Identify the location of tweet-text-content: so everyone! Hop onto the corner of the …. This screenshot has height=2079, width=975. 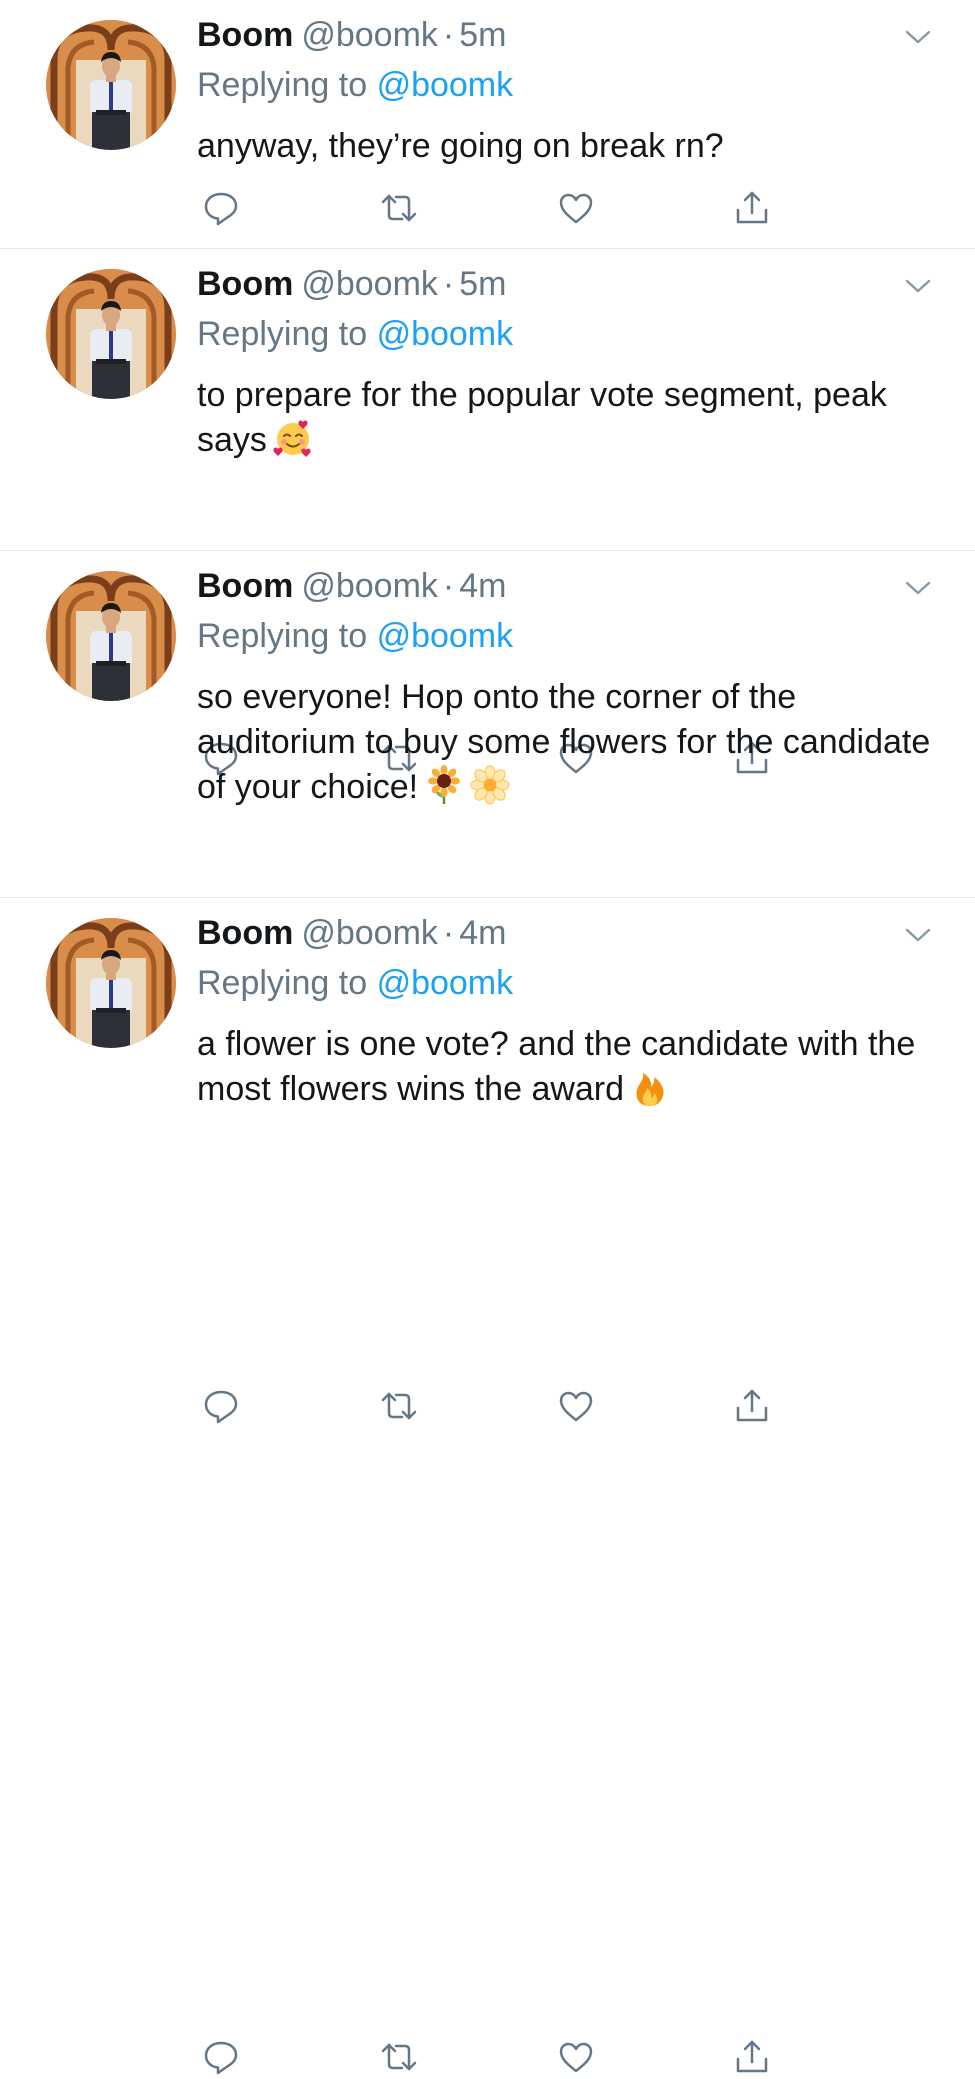
(564, 742).